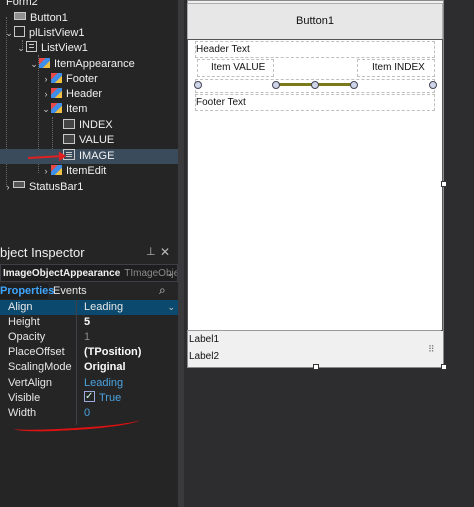 This screenshot has width=474, height=507. Describe the element at coordinates (31, 46) in the screenshot. I see `listview-icon` at that location.